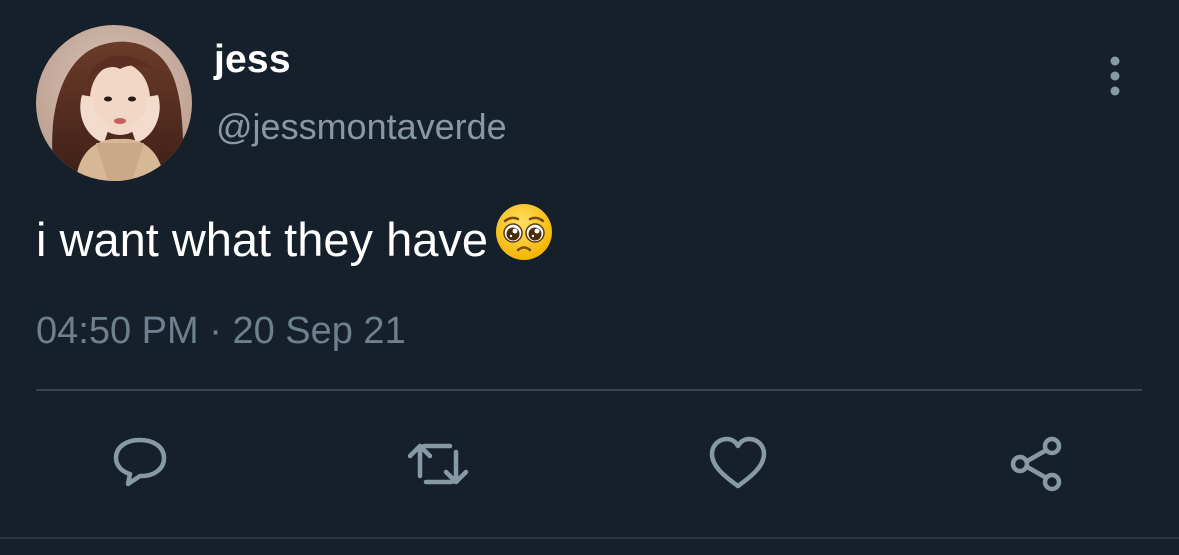 The width and height of the screenshot is (1179, 555). I want to click on retweet-icon, so click(438, 464).